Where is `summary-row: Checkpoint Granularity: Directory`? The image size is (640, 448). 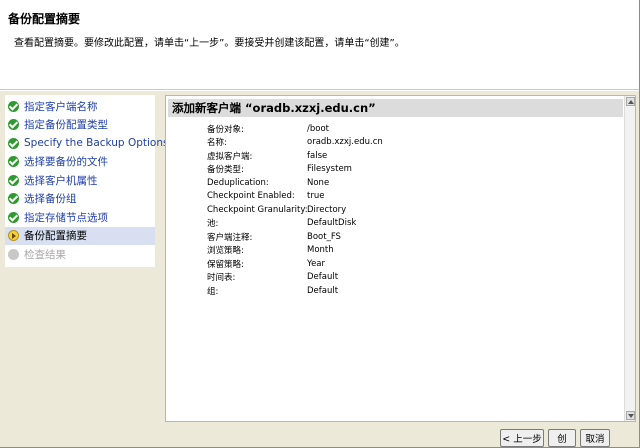
summary-row: Checkpoint Granularity: Directory is located at coordinates (295, 210).